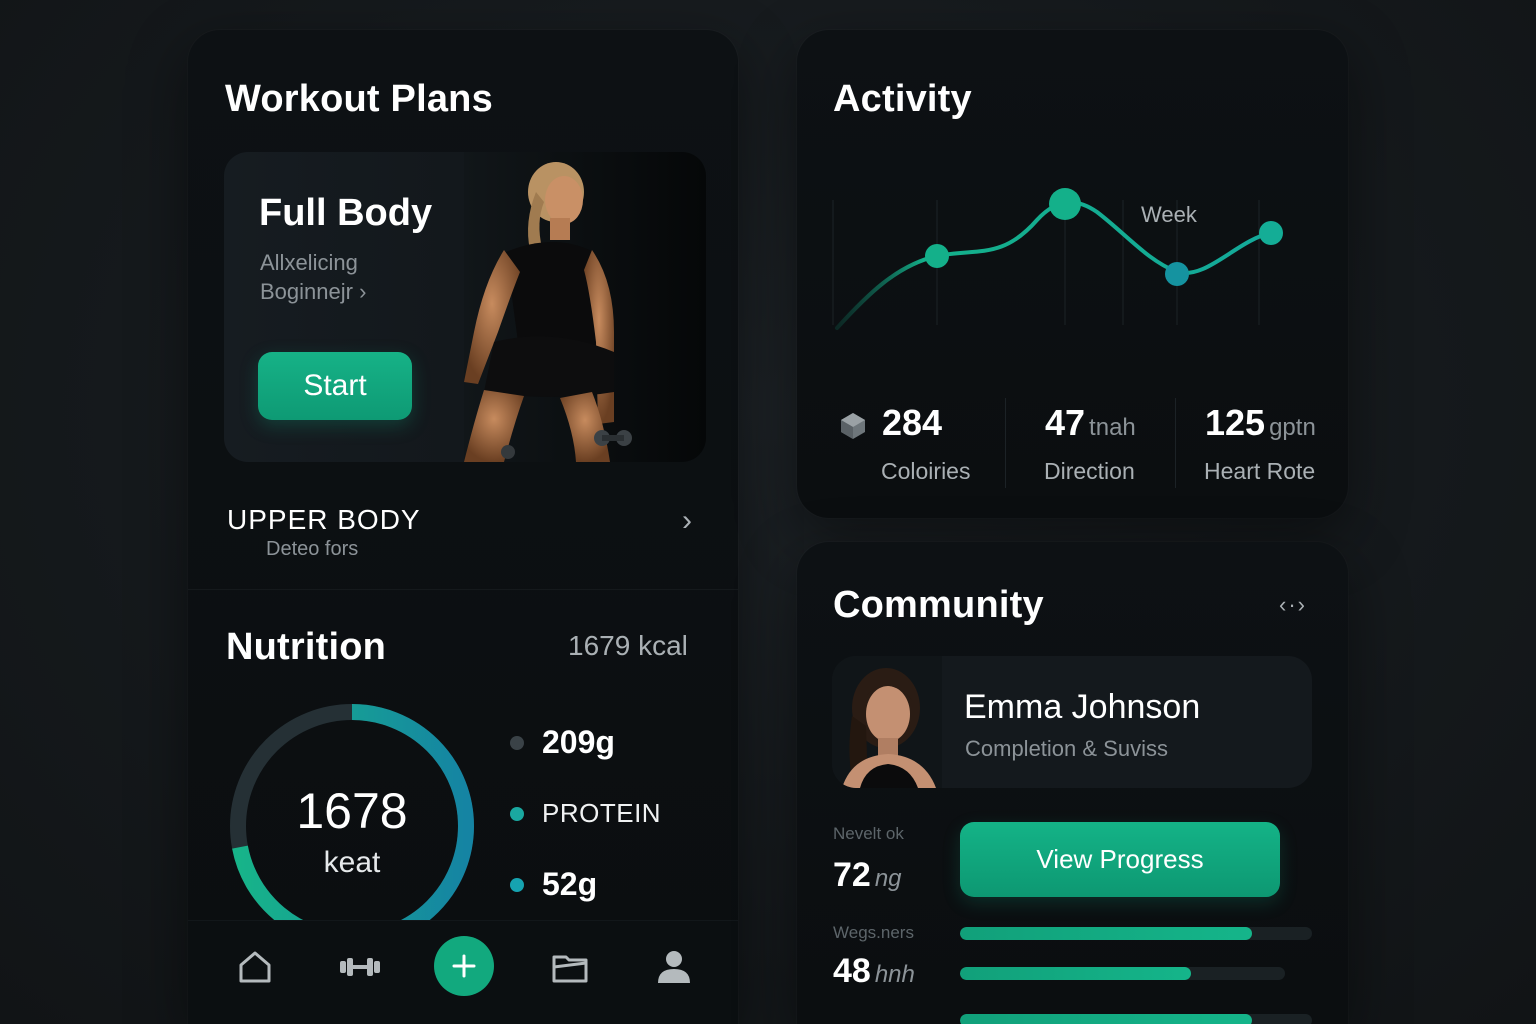 The width and height of the screenshot is (1536, 1024). Describe the element at coordinates (674, 967) in the screenshot. I see `profile-icon` at that location.